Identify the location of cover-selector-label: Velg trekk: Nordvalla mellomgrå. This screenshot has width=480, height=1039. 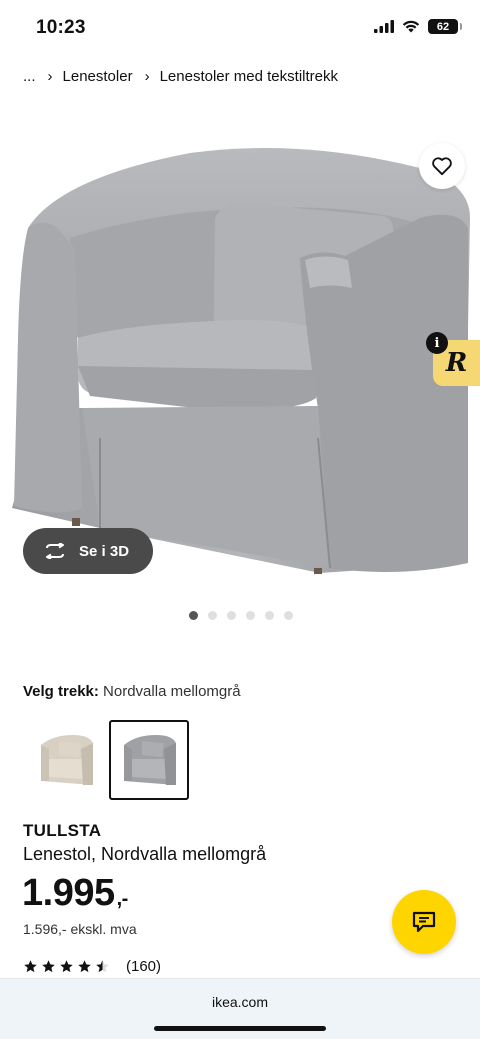
(132, 691).